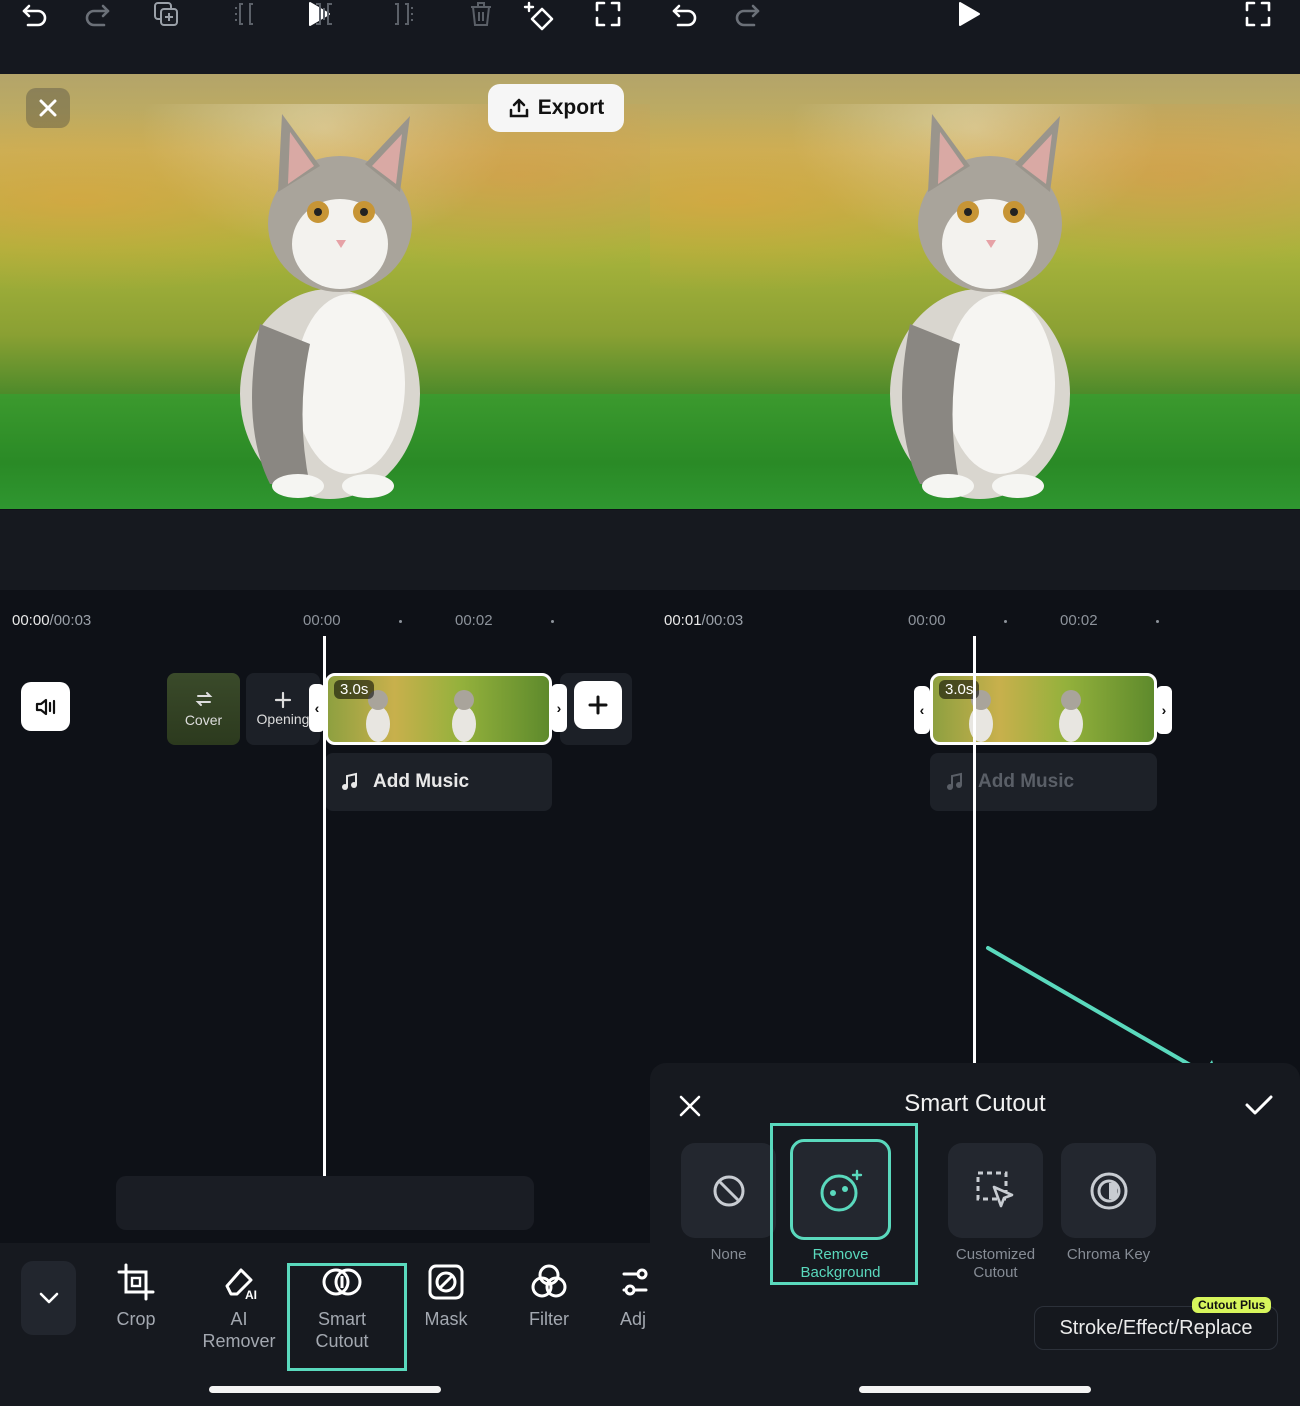 This screenshot has height=1406, width=1300. I want to click on time-display: 00:01/00:03, so click(703, 620).